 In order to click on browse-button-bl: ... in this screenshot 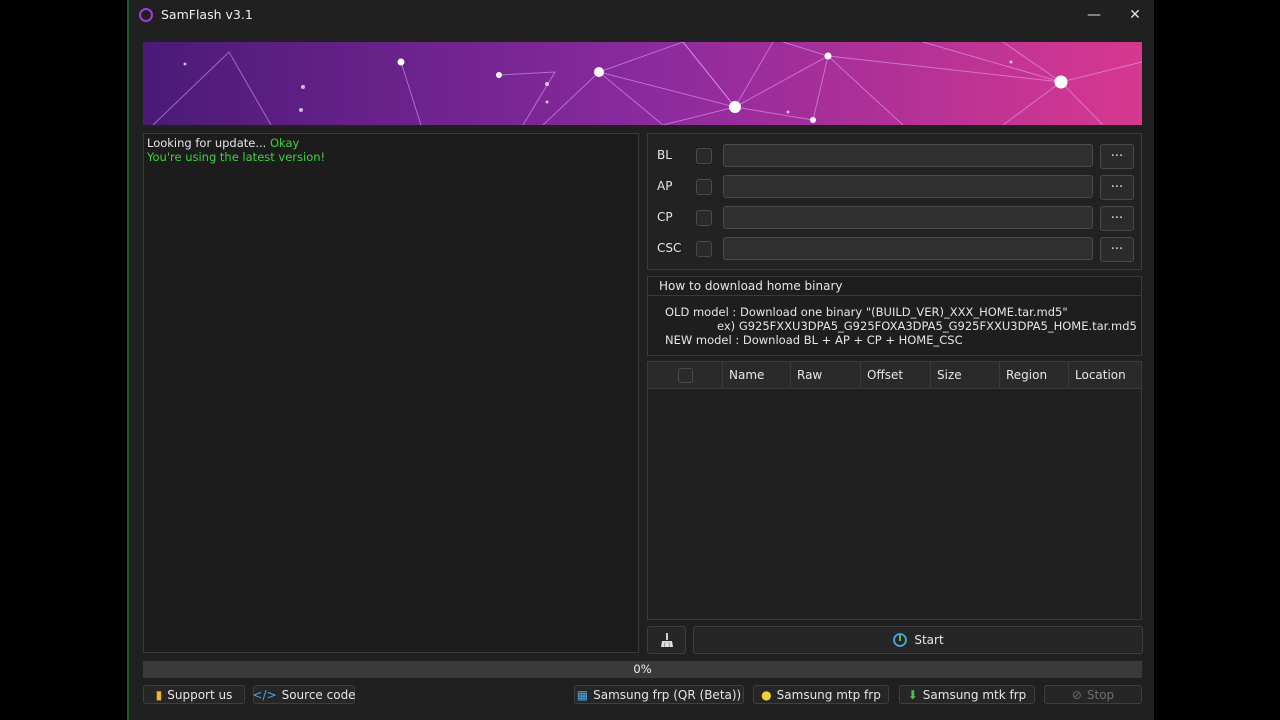, I will do `click(1117, 156)`.